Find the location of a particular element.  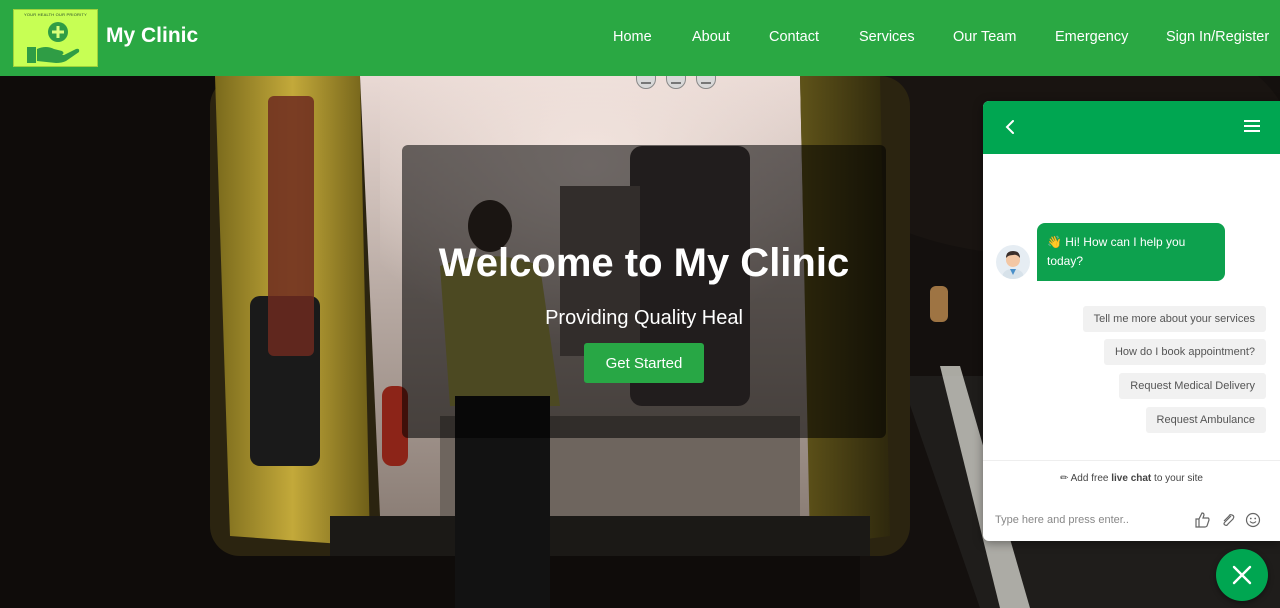

nav-services: Services is located at coordinates (887, 37).